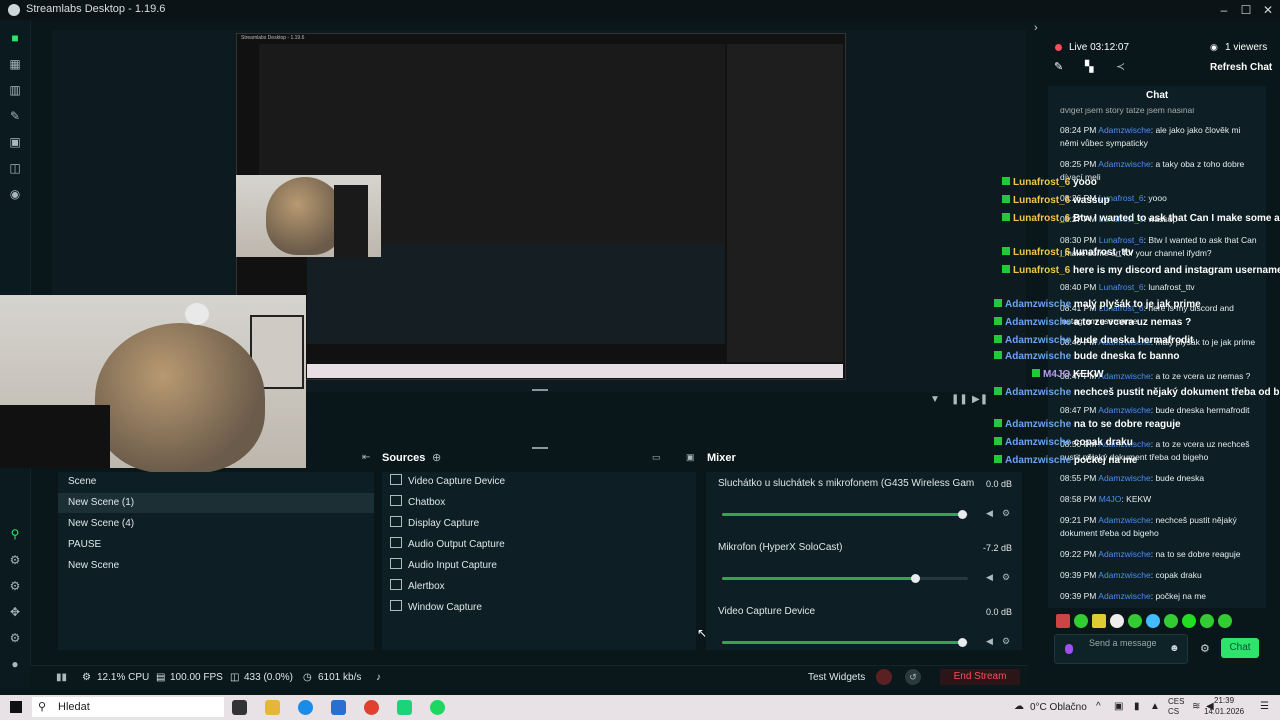 This screenshot has height=720, width=1280. I want to click on skip-icon: ▶❚, so click(980, 399).